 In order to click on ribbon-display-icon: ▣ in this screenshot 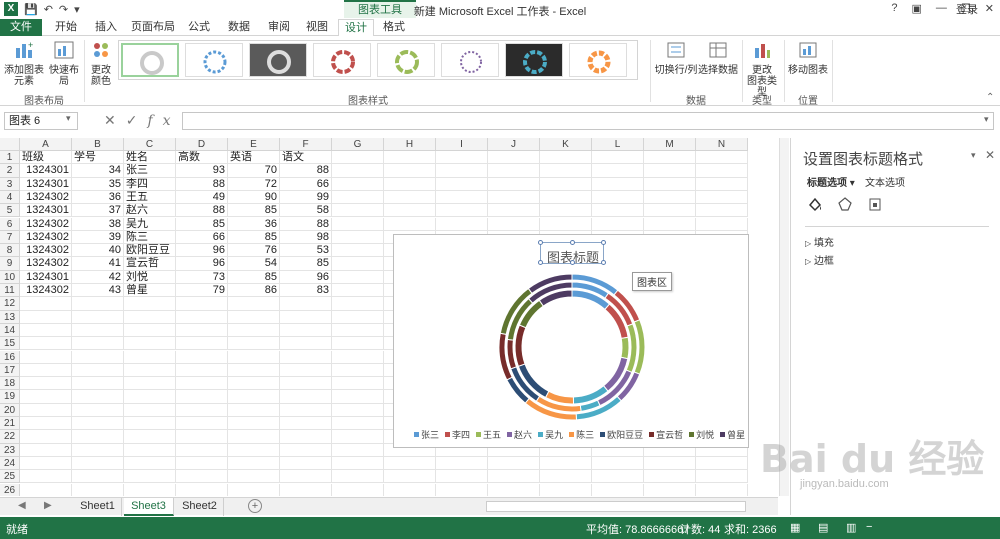, I will do `click(917, 8)`.